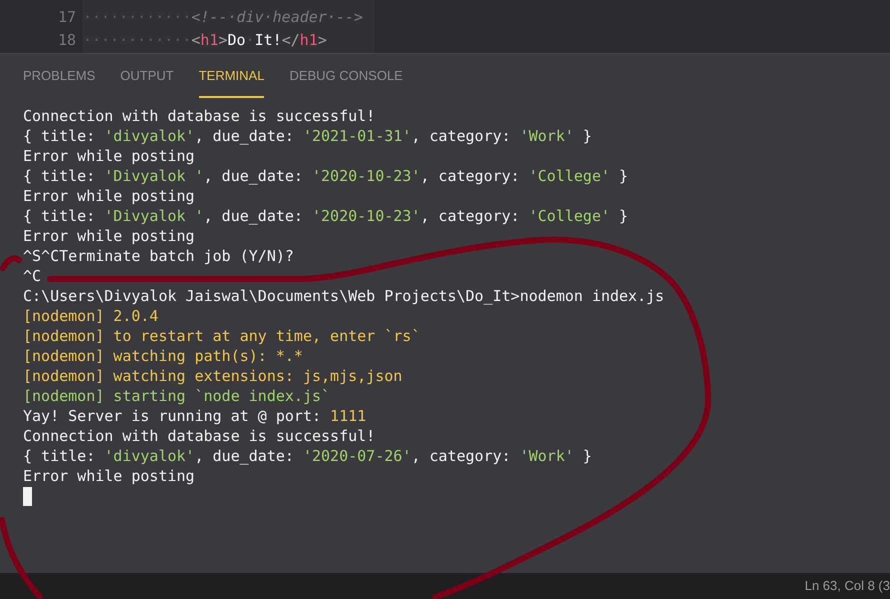 This screenshot has width=890, height=599. Describe the element at coordinates (212, 376) in the screenshot. I see `terminal-line: [nodemon] watching extensions: js,mjs,json` at that location.